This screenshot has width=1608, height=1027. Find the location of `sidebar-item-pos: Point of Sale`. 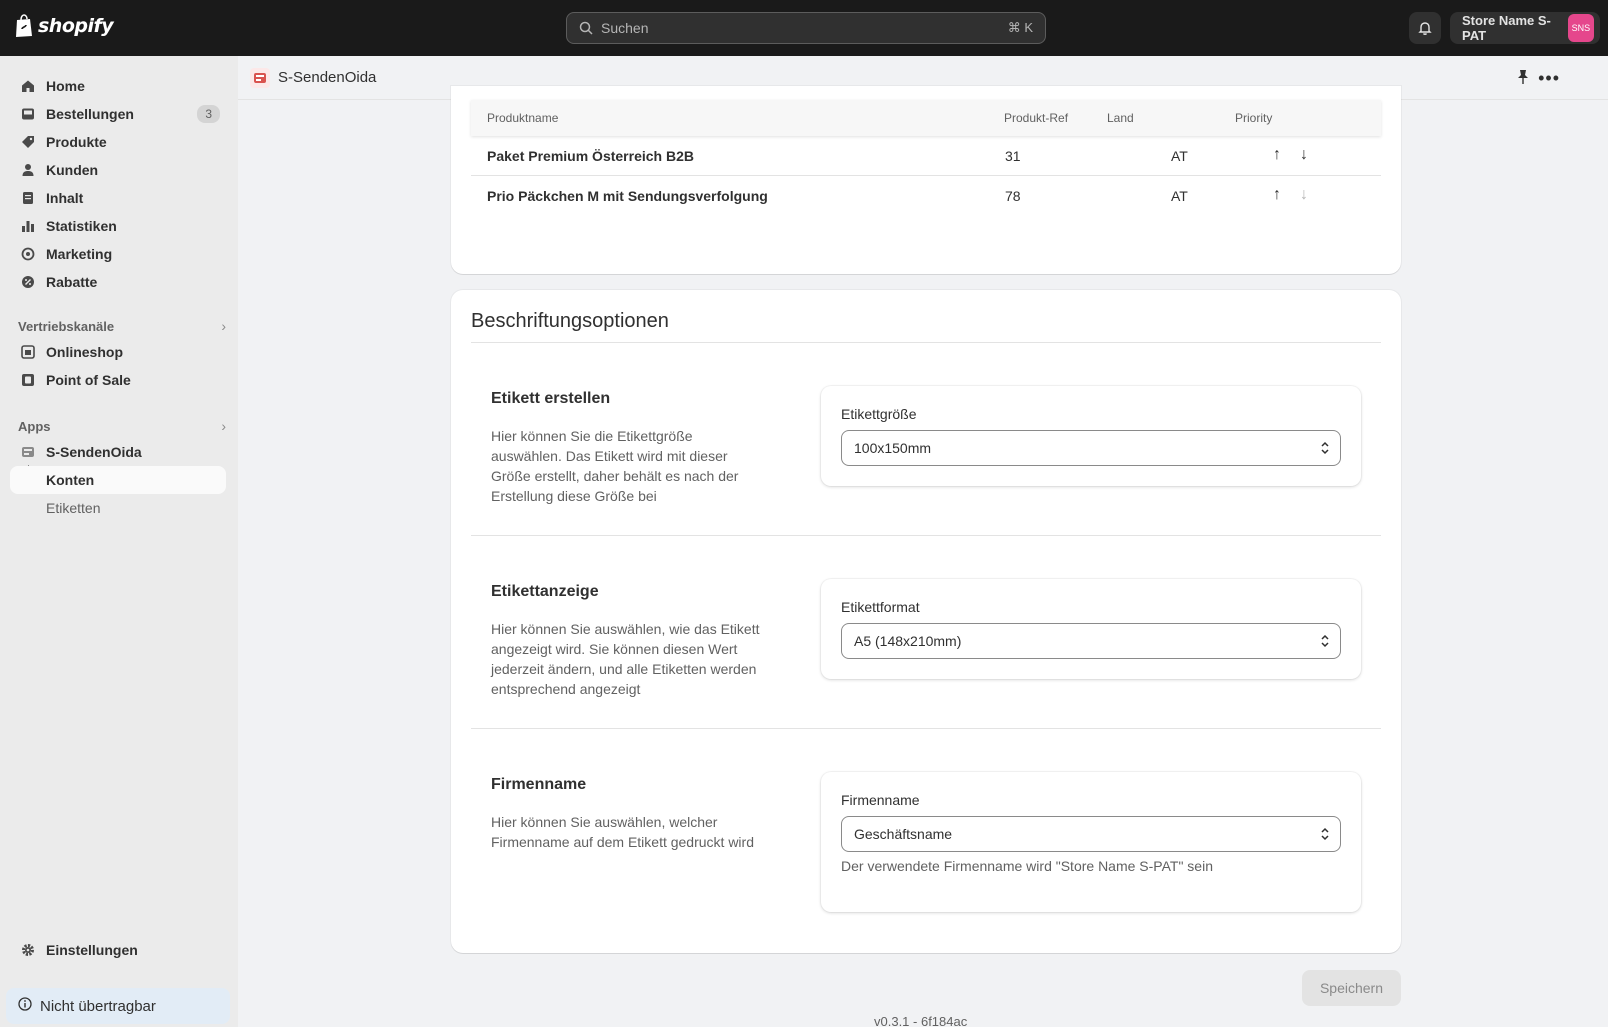

sidebar-item-pos: Point of Sale is located at coordinates (118, 380).